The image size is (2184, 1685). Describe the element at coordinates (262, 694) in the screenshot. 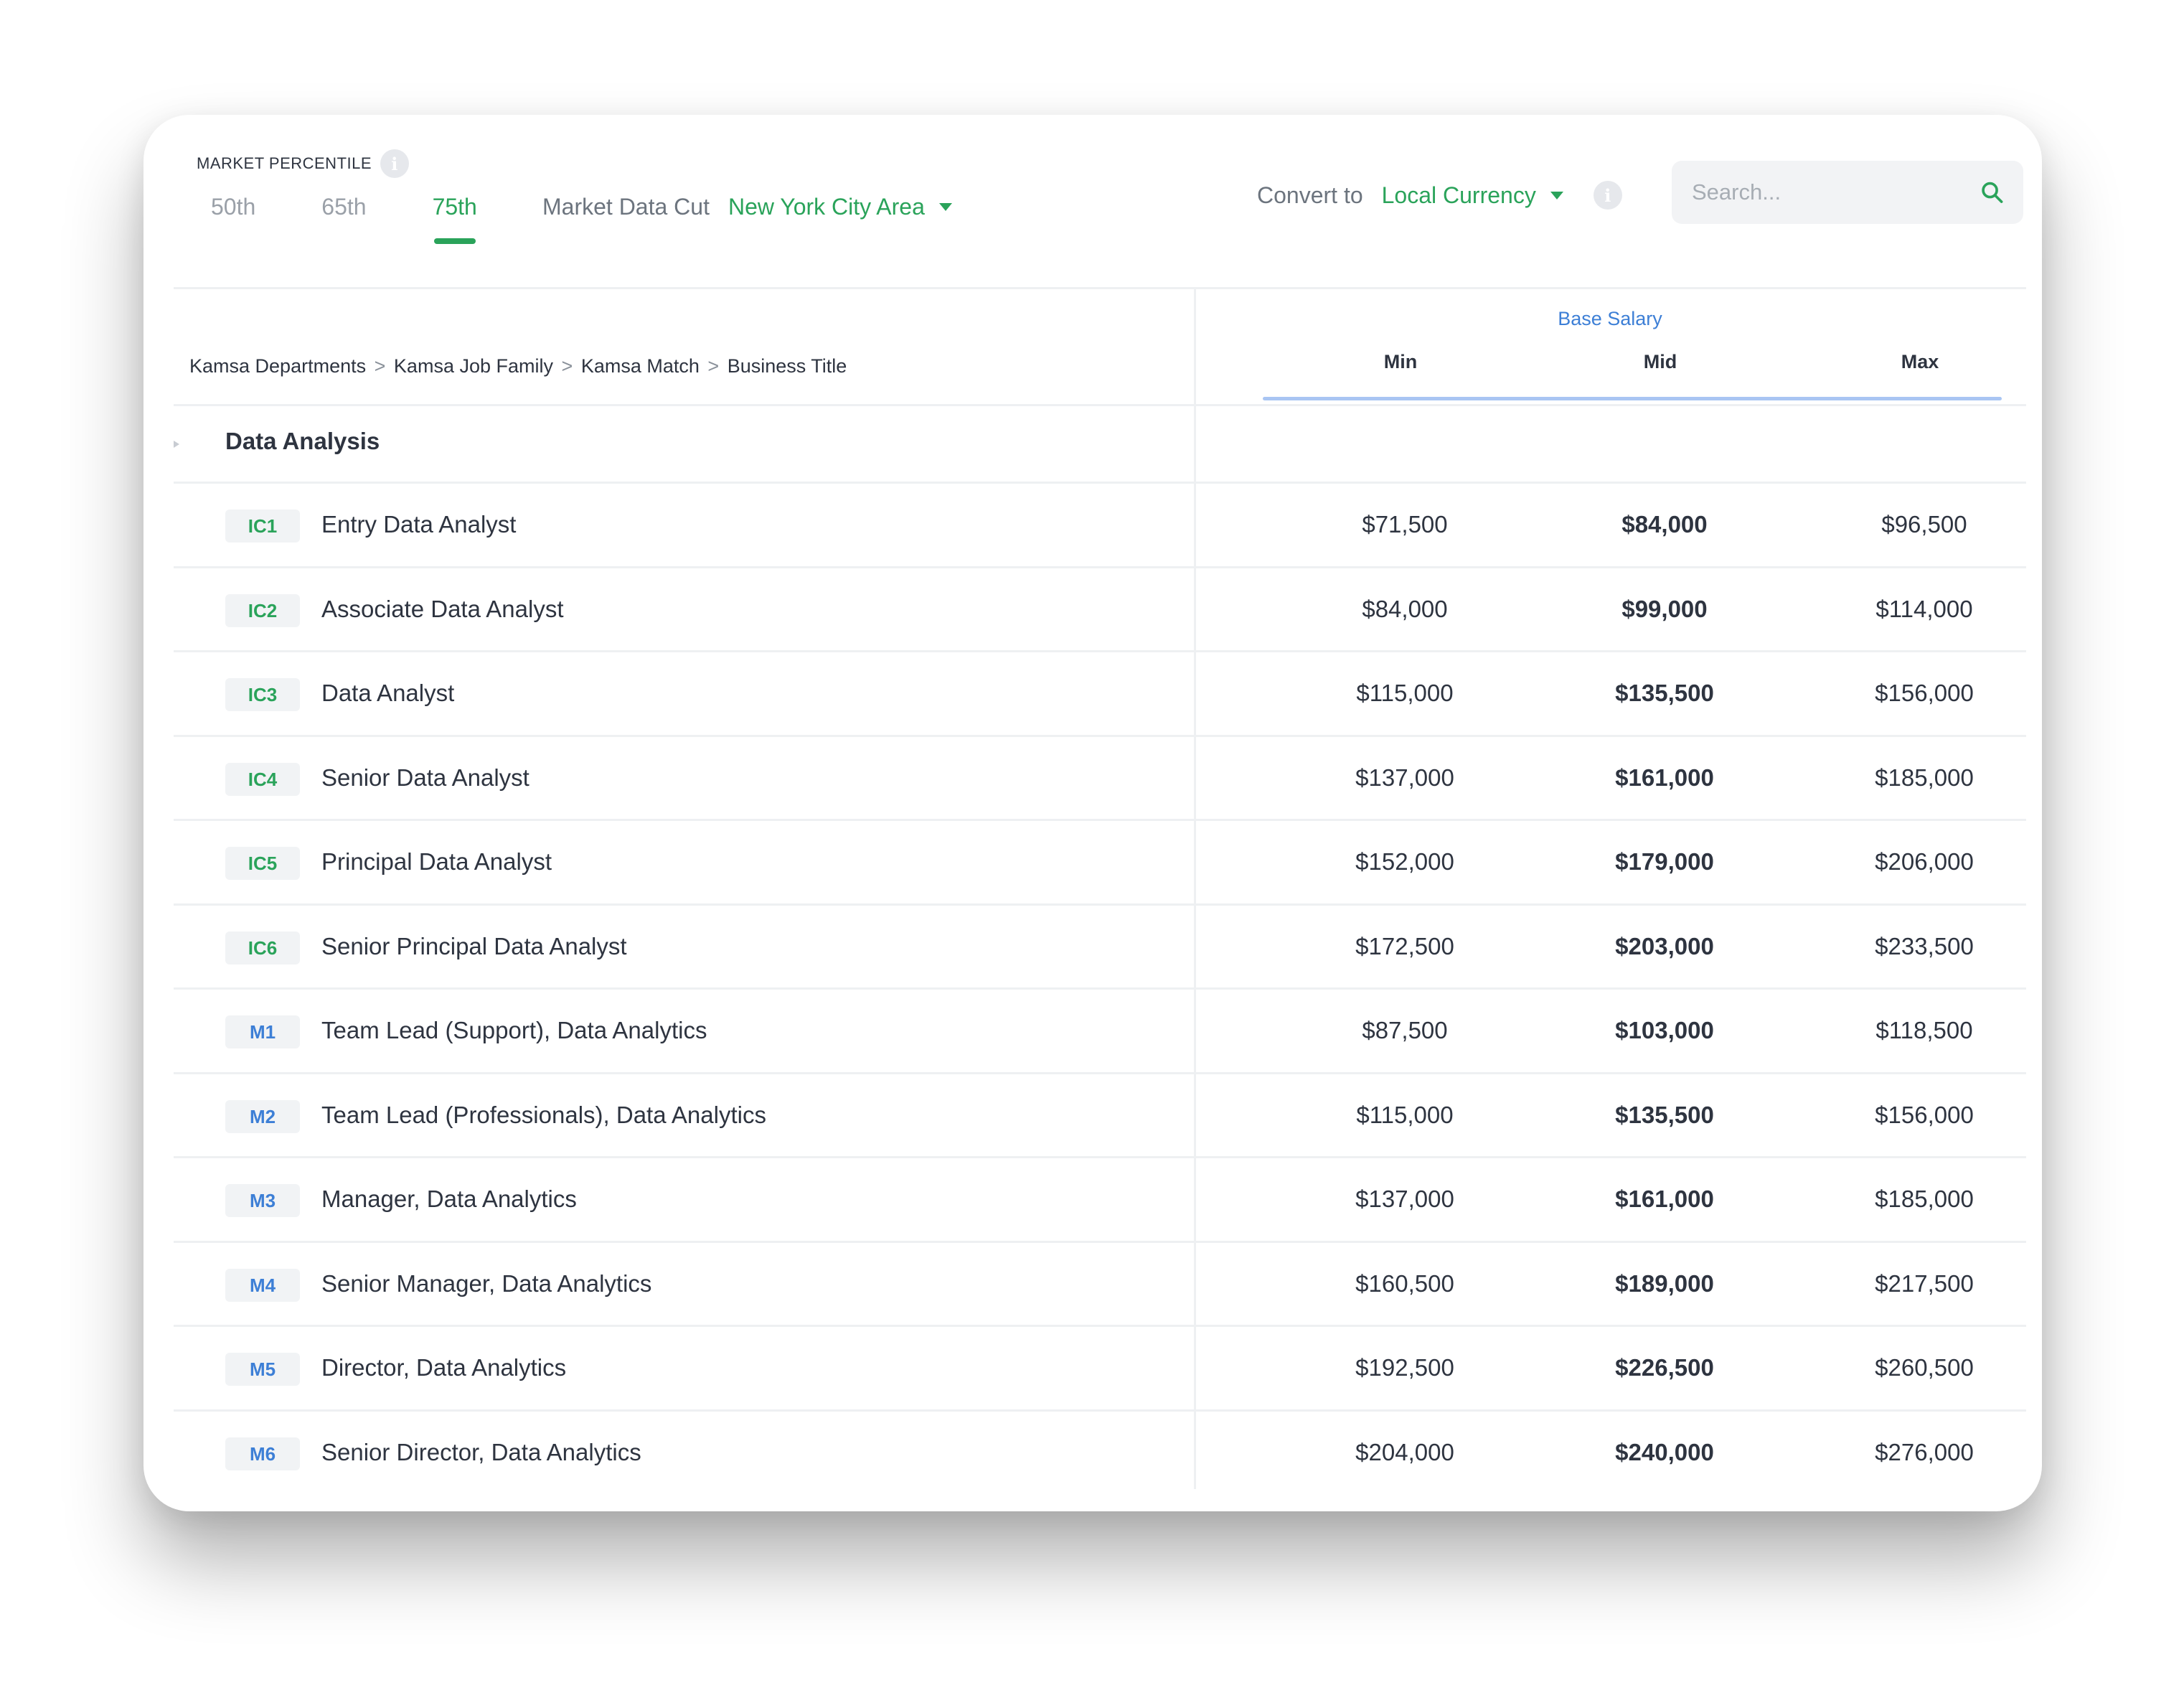

I see `level-badge: IC3` at that location.